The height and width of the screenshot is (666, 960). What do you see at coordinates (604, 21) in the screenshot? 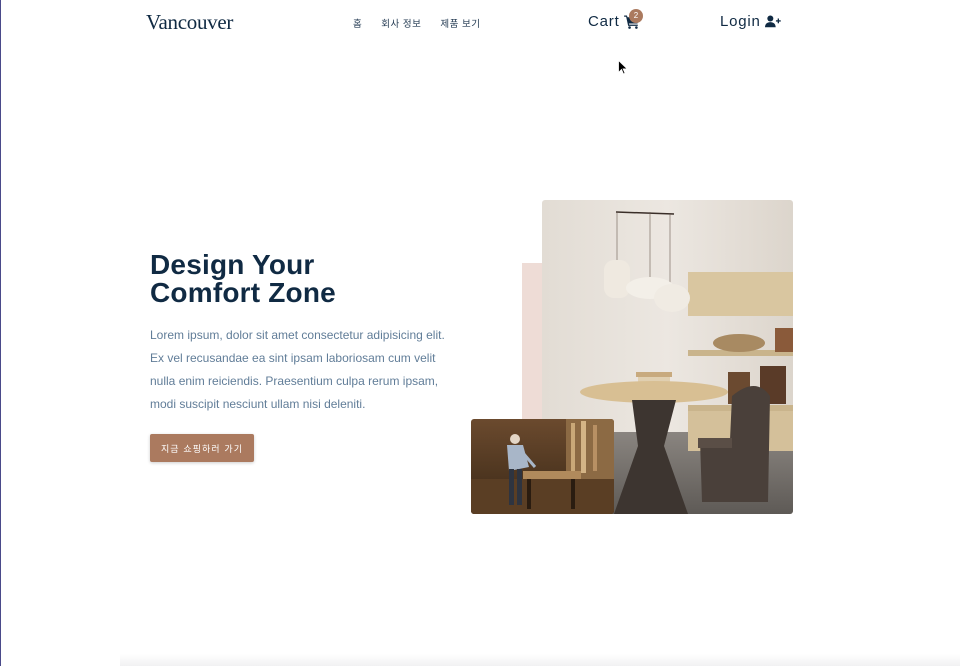
I see `cart-label: Cart` at bounding box center [604, 21].